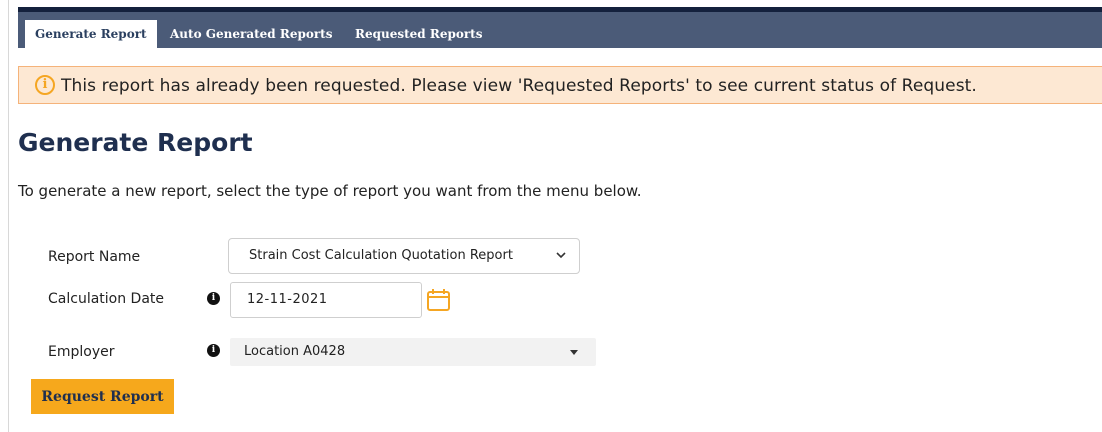  Describe the element at coordinates (94, 257) in the screenshot. I see `report-name-label: Report Name` at that location.